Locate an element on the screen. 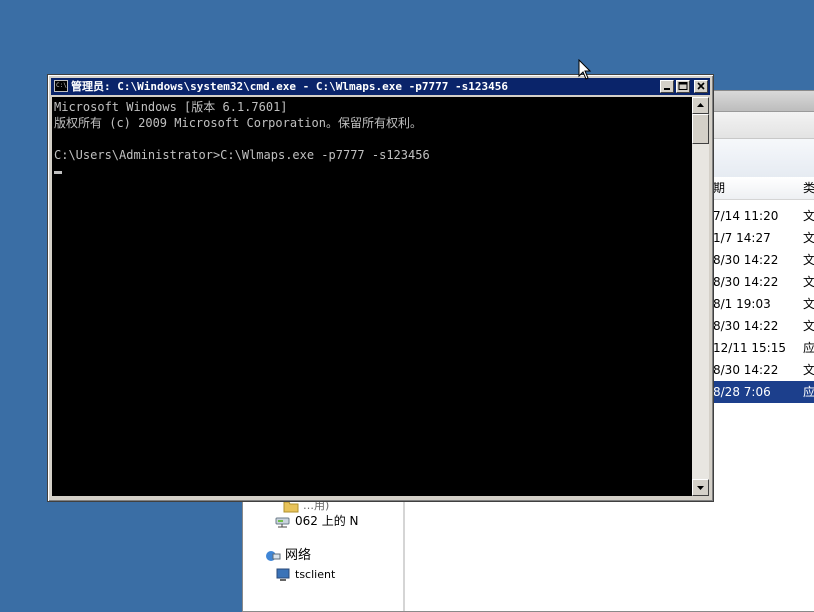 The image size is (814, 612). file-row: 7/14 11:20 文 is located at coordinates (761, 216).